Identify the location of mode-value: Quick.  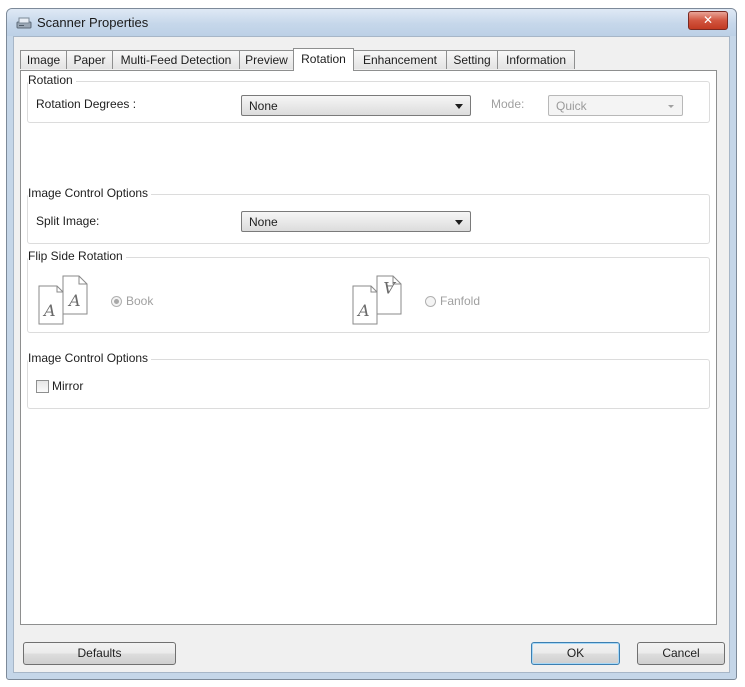
(571, 106).